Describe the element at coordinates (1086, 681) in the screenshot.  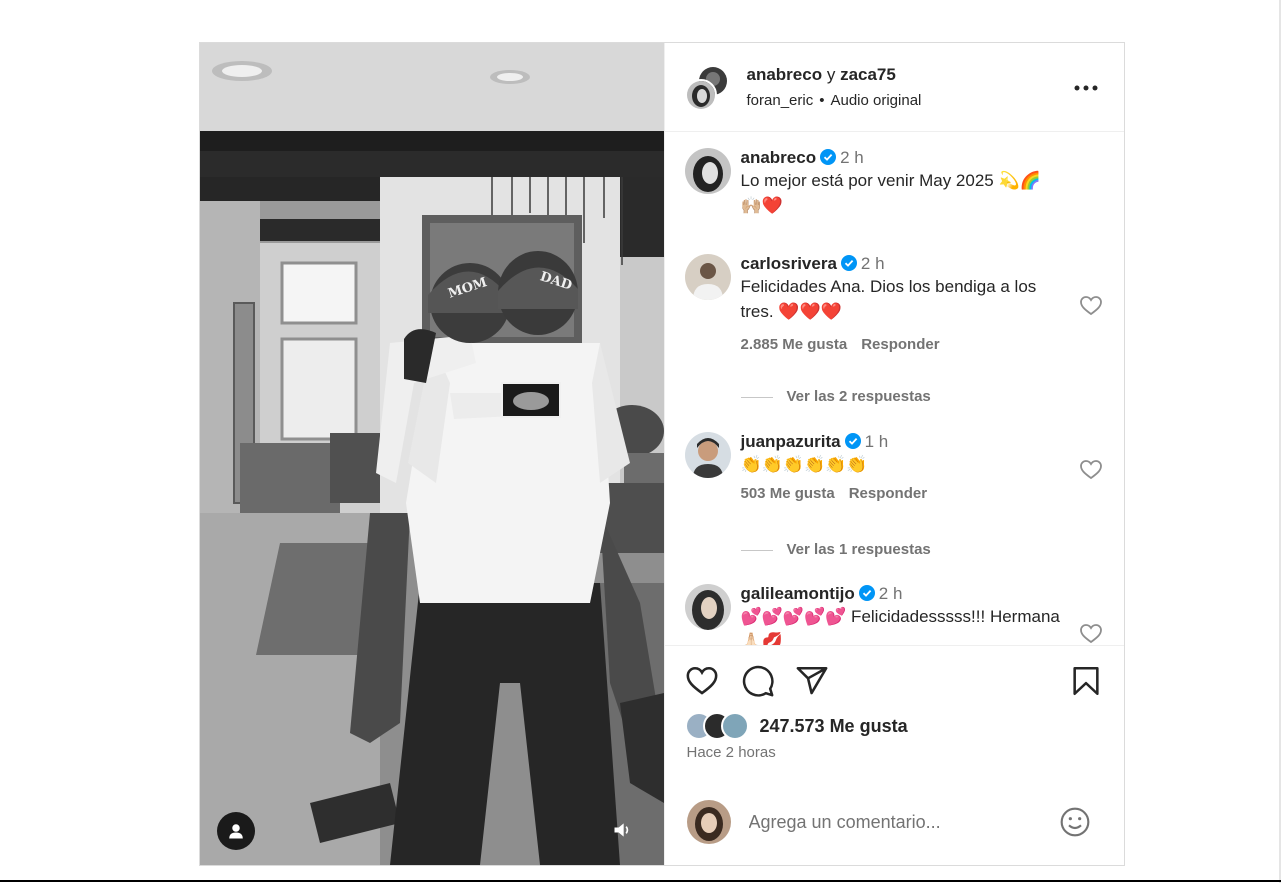
I see `bookmark-icon` at that location.